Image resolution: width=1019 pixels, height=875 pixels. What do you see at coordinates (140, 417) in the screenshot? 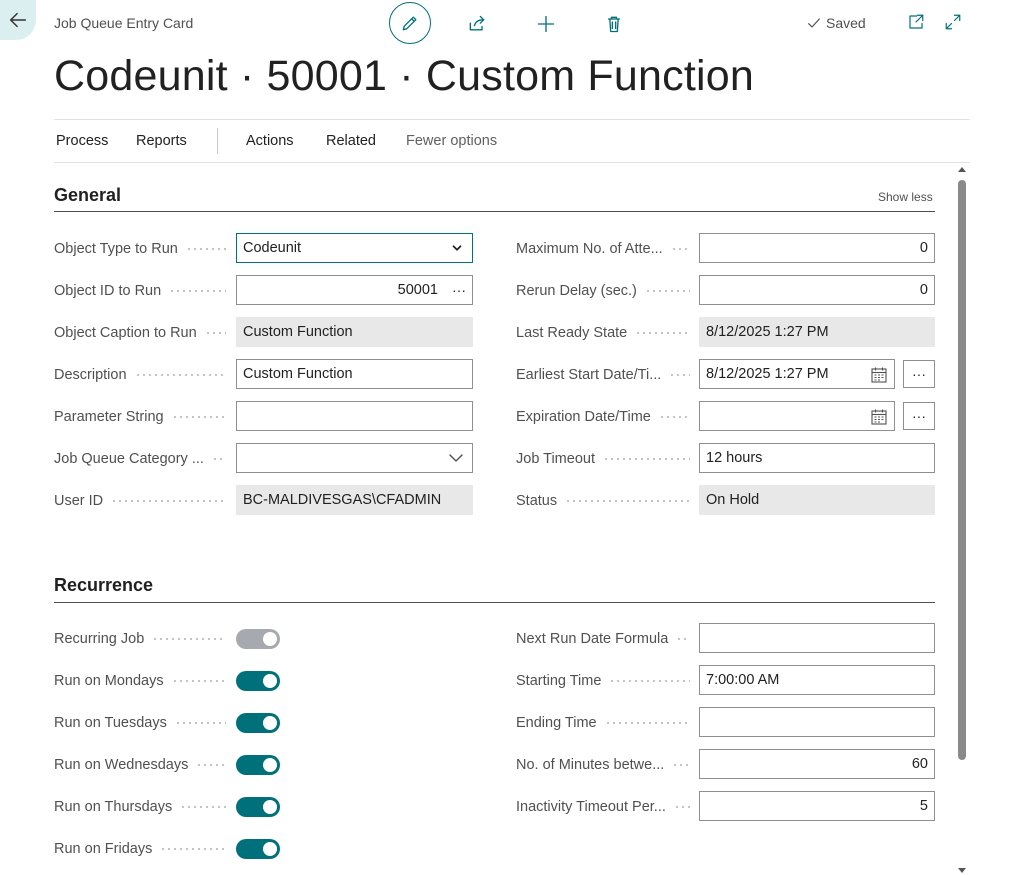
I see `label-parameter-string: Parameter String` at bounding box center [140, 417].